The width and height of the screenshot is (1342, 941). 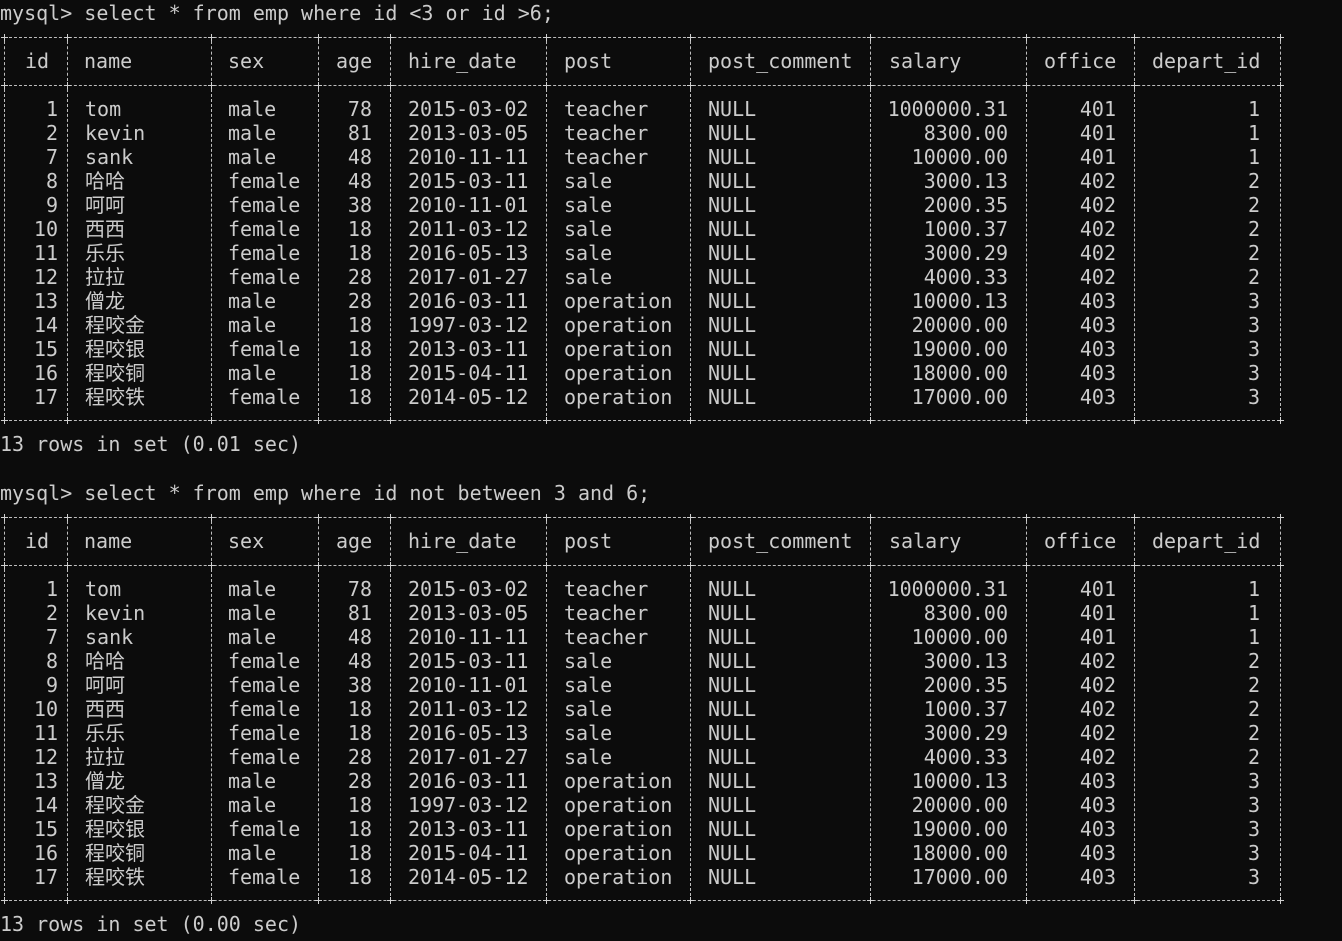 I want to click on cell-hire-date: 2015-03-02, so click(x=468, y=589).